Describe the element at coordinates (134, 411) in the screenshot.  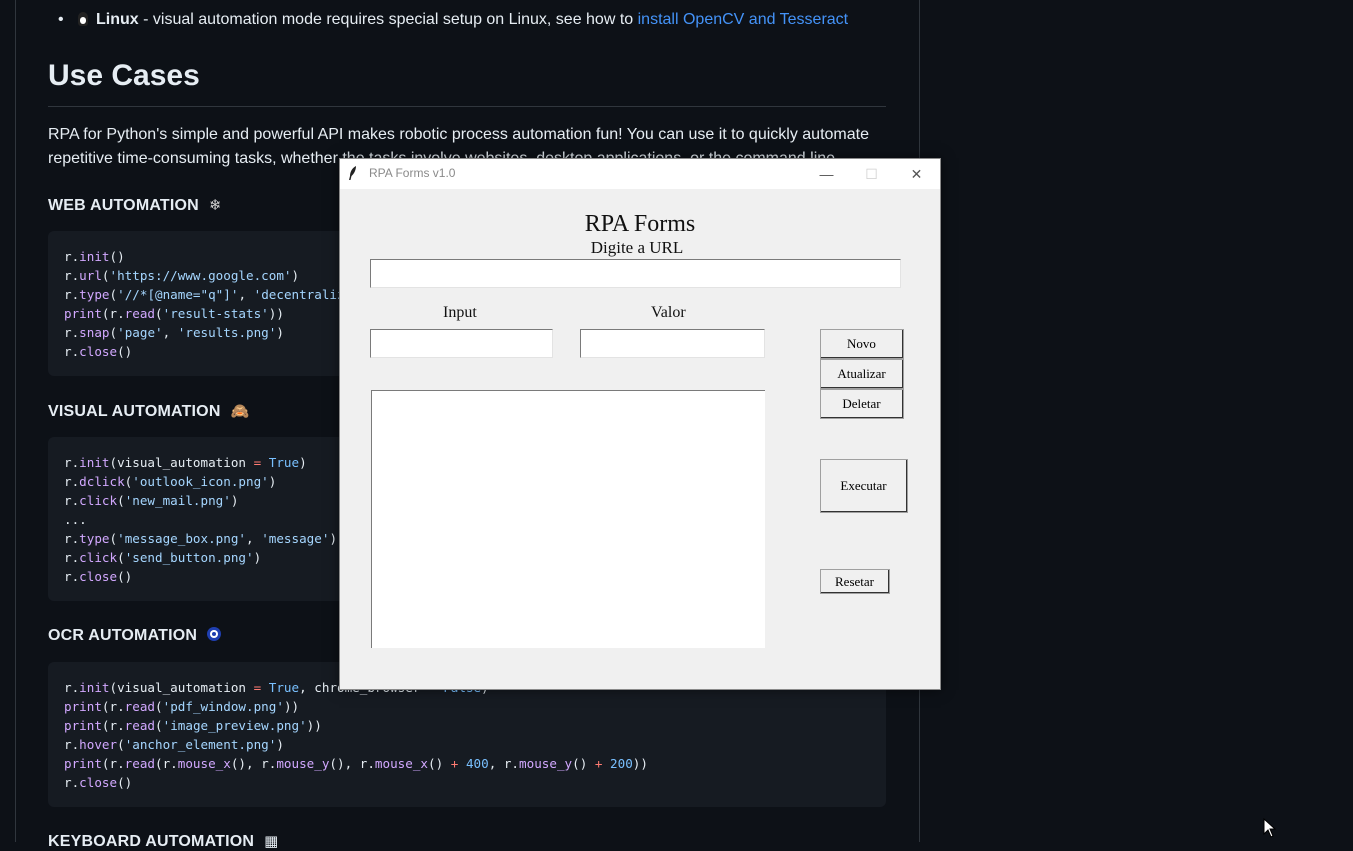
I see `section-title: VISUAL AUTOMATION` at that location.